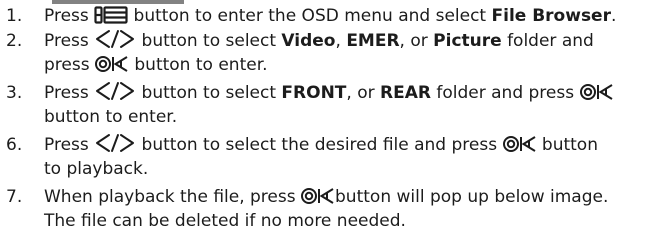 This screenshot has height=249, width=646. I want to click on step-line: button to enter., so click(342, 117).